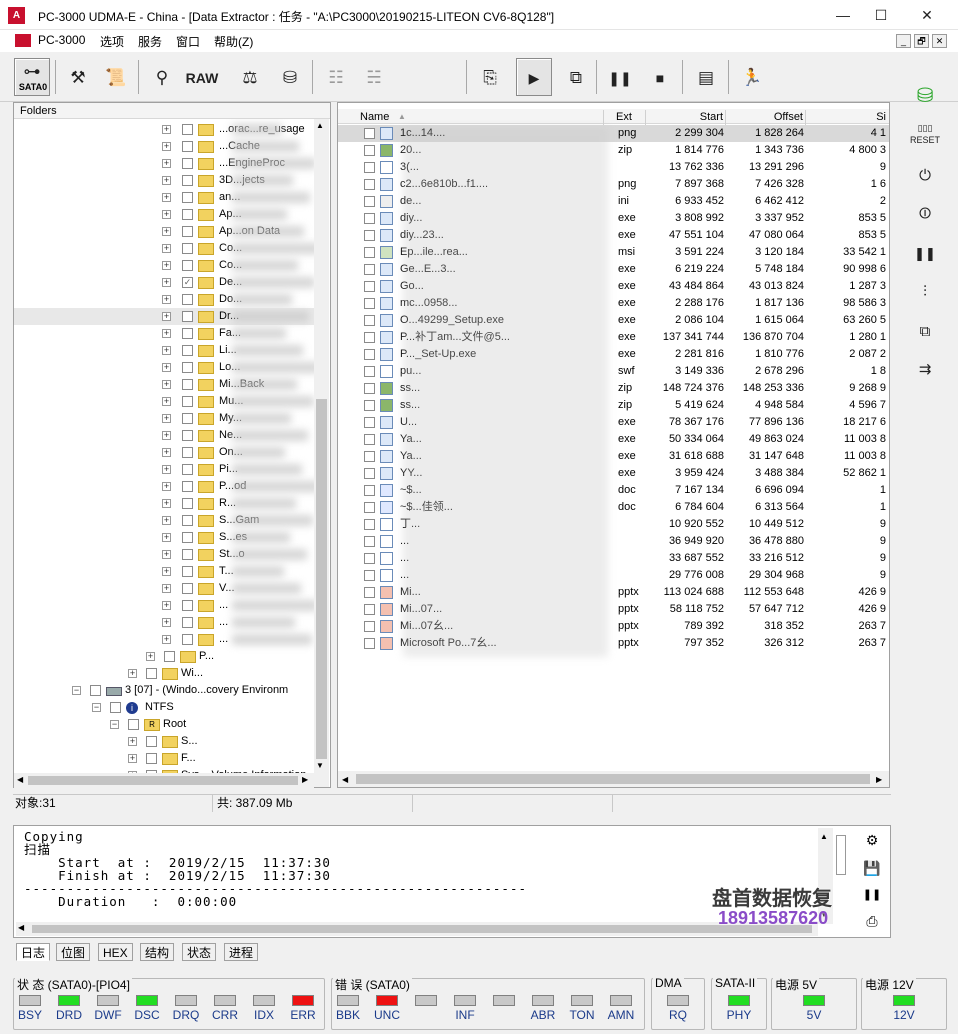  Describe the element at coordinates (16, 15) in the screenshot. I see `app-logo-icon: A` at that location.